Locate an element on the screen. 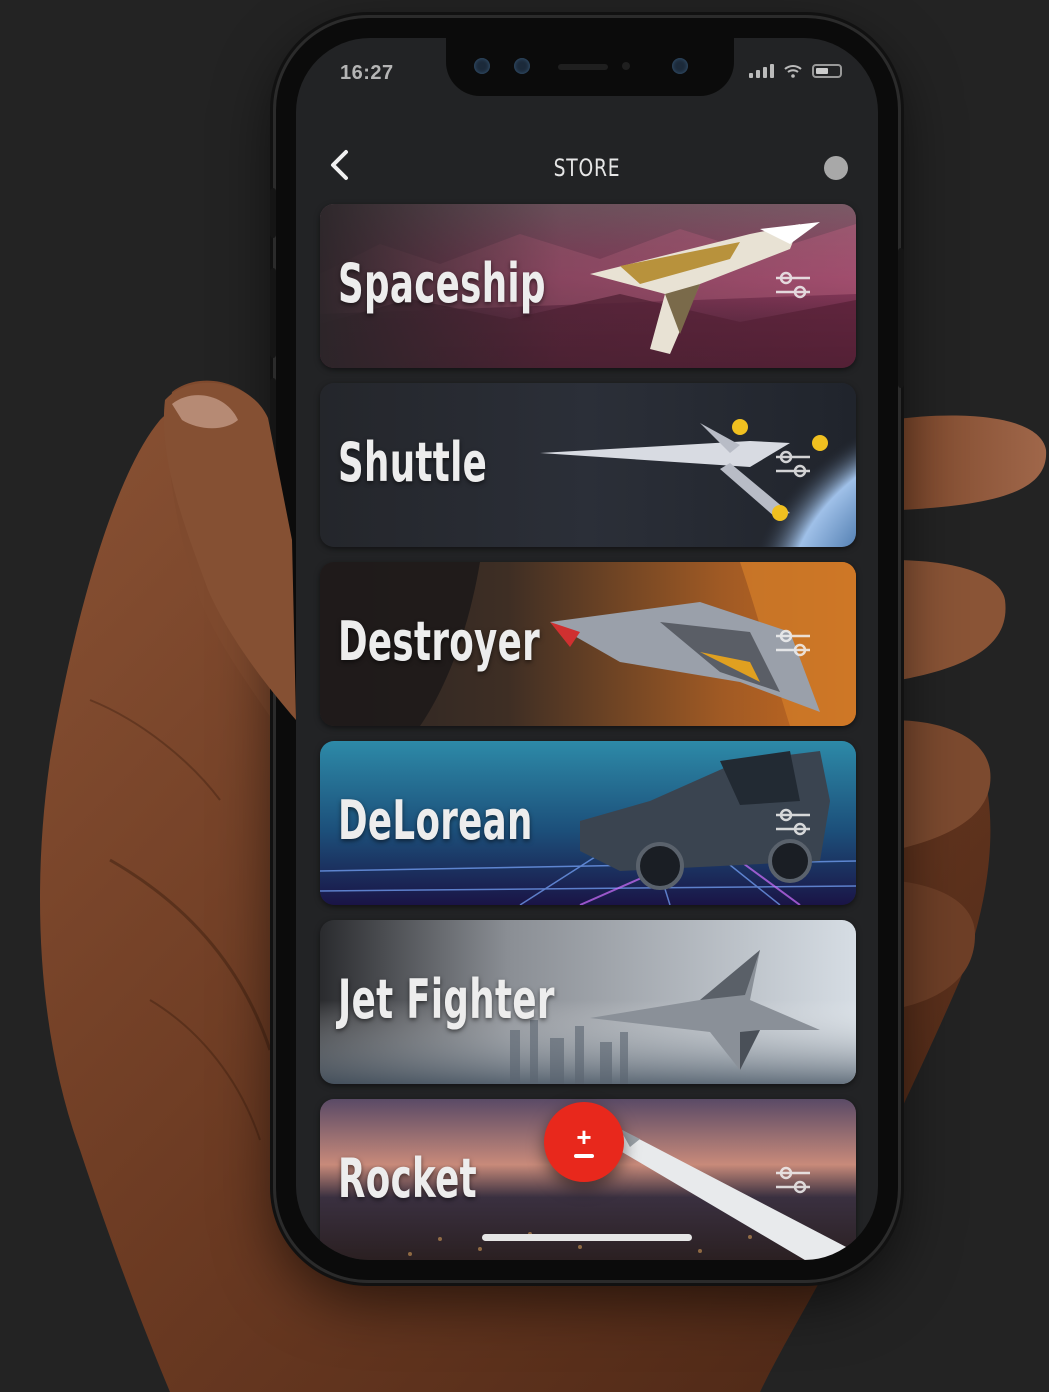 This screenshot has width=1049, height=1392. card-label: Shuttle is located at coordinates (413, 462).